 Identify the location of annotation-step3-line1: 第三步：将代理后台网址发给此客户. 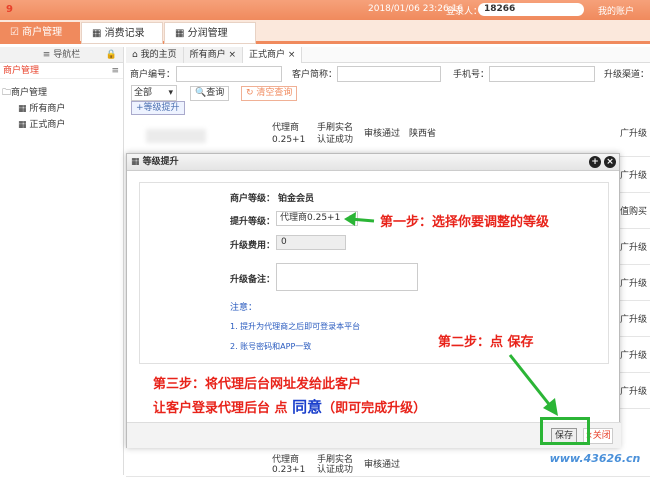
(257, 384).